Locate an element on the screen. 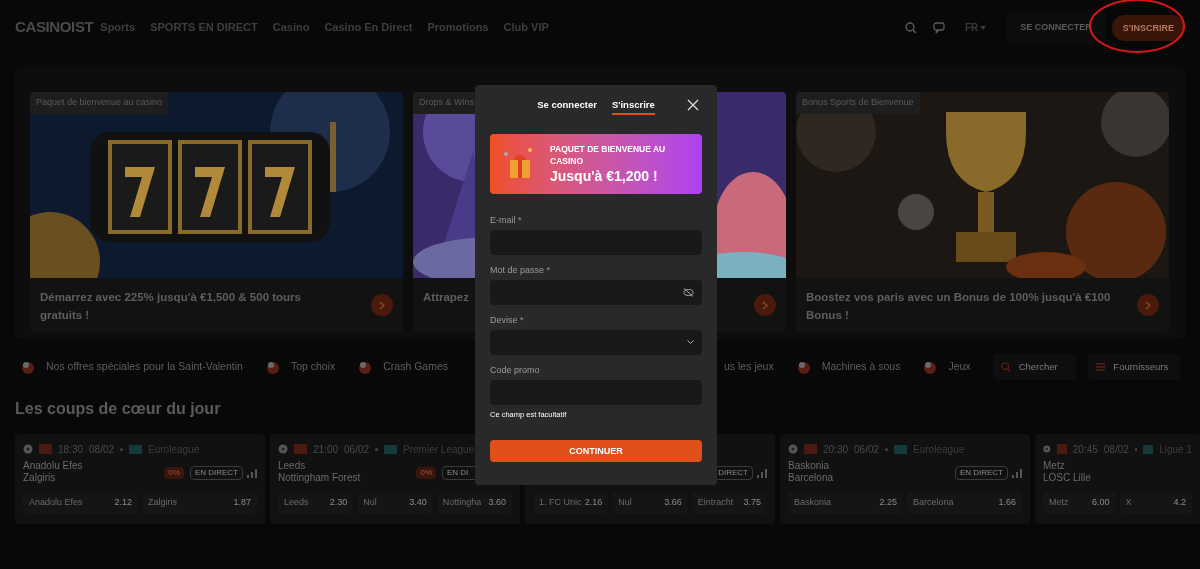 This screenshot has width=1200, height=569. bonus-title: PAQUET DE BIENVENUE AU CASINO is located at coordinates (608, 155).